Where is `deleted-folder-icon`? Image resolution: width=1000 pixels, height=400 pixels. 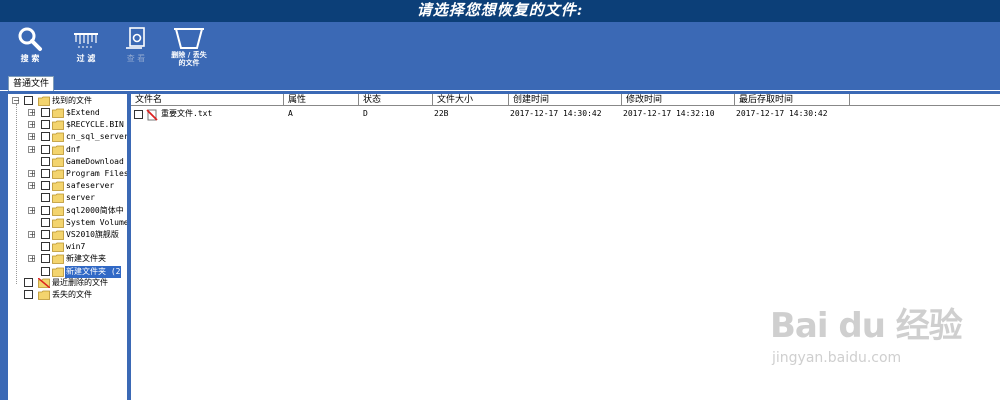 deleted-folder-icon is located at coordinates (44, 283).